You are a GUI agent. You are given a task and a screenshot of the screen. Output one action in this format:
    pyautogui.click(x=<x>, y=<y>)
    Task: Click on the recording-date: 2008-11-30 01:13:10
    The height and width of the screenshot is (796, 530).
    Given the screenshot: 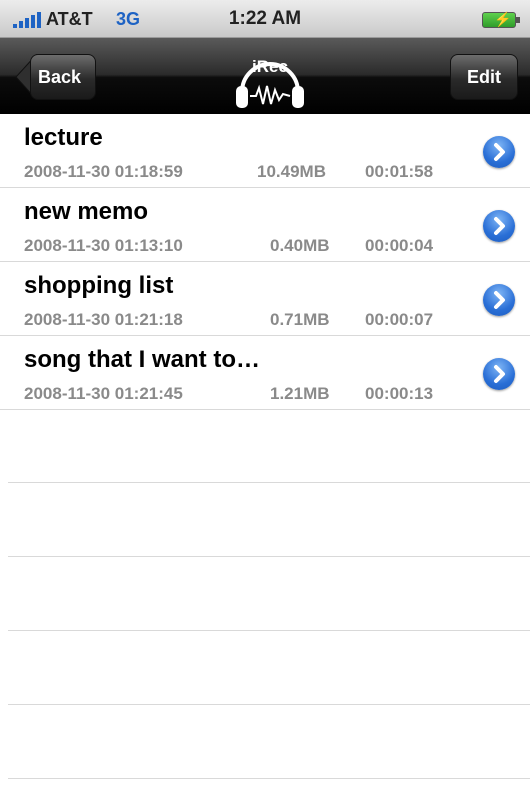 What is the action you would take?
    pyautogui.click(x=103, y=245)
    